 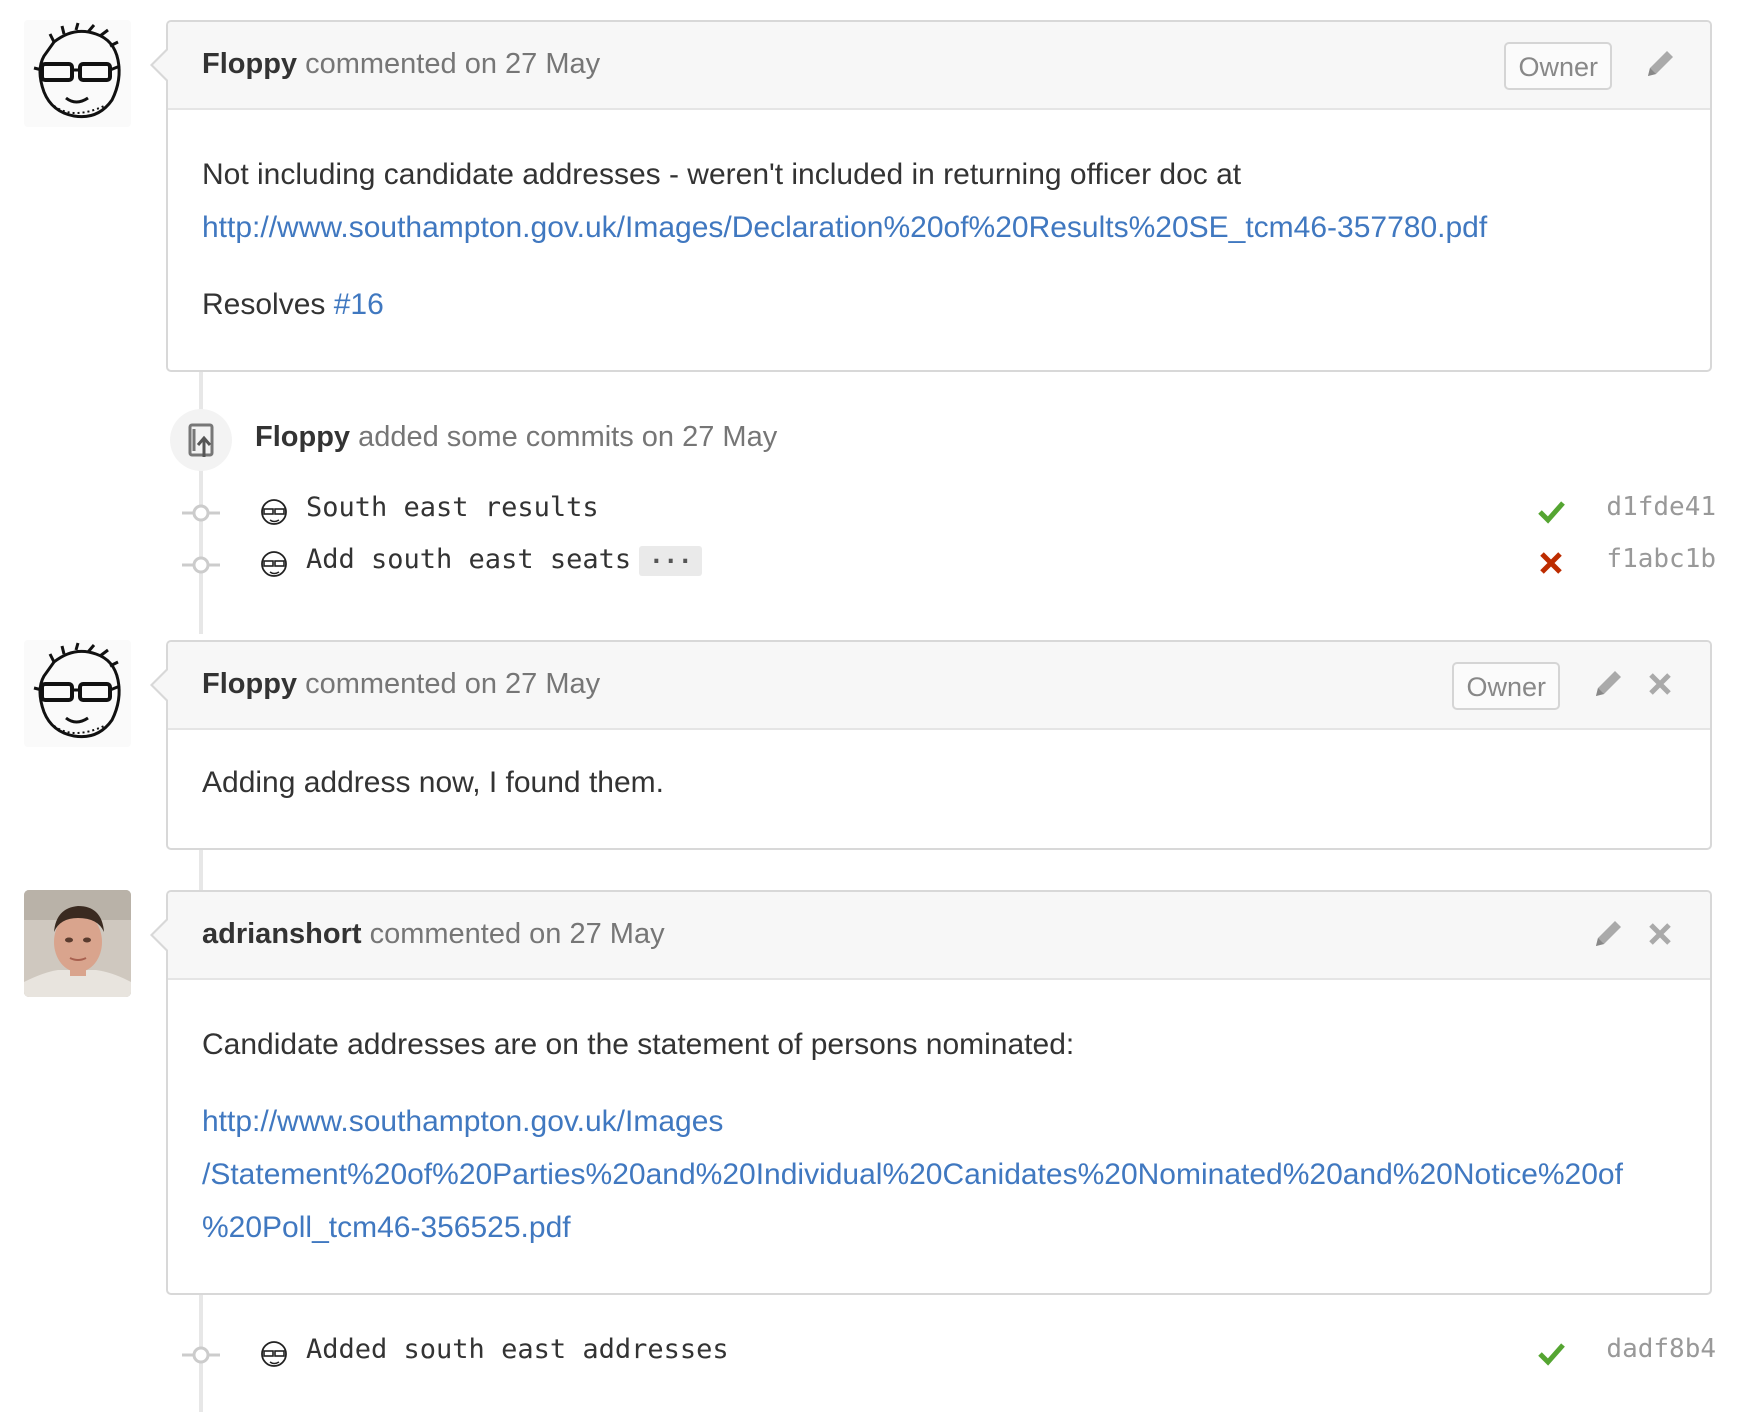 I want to click on statement-link-part3: %20Poll_tcm46-356525.pdf, so click(x=386, y=1227).